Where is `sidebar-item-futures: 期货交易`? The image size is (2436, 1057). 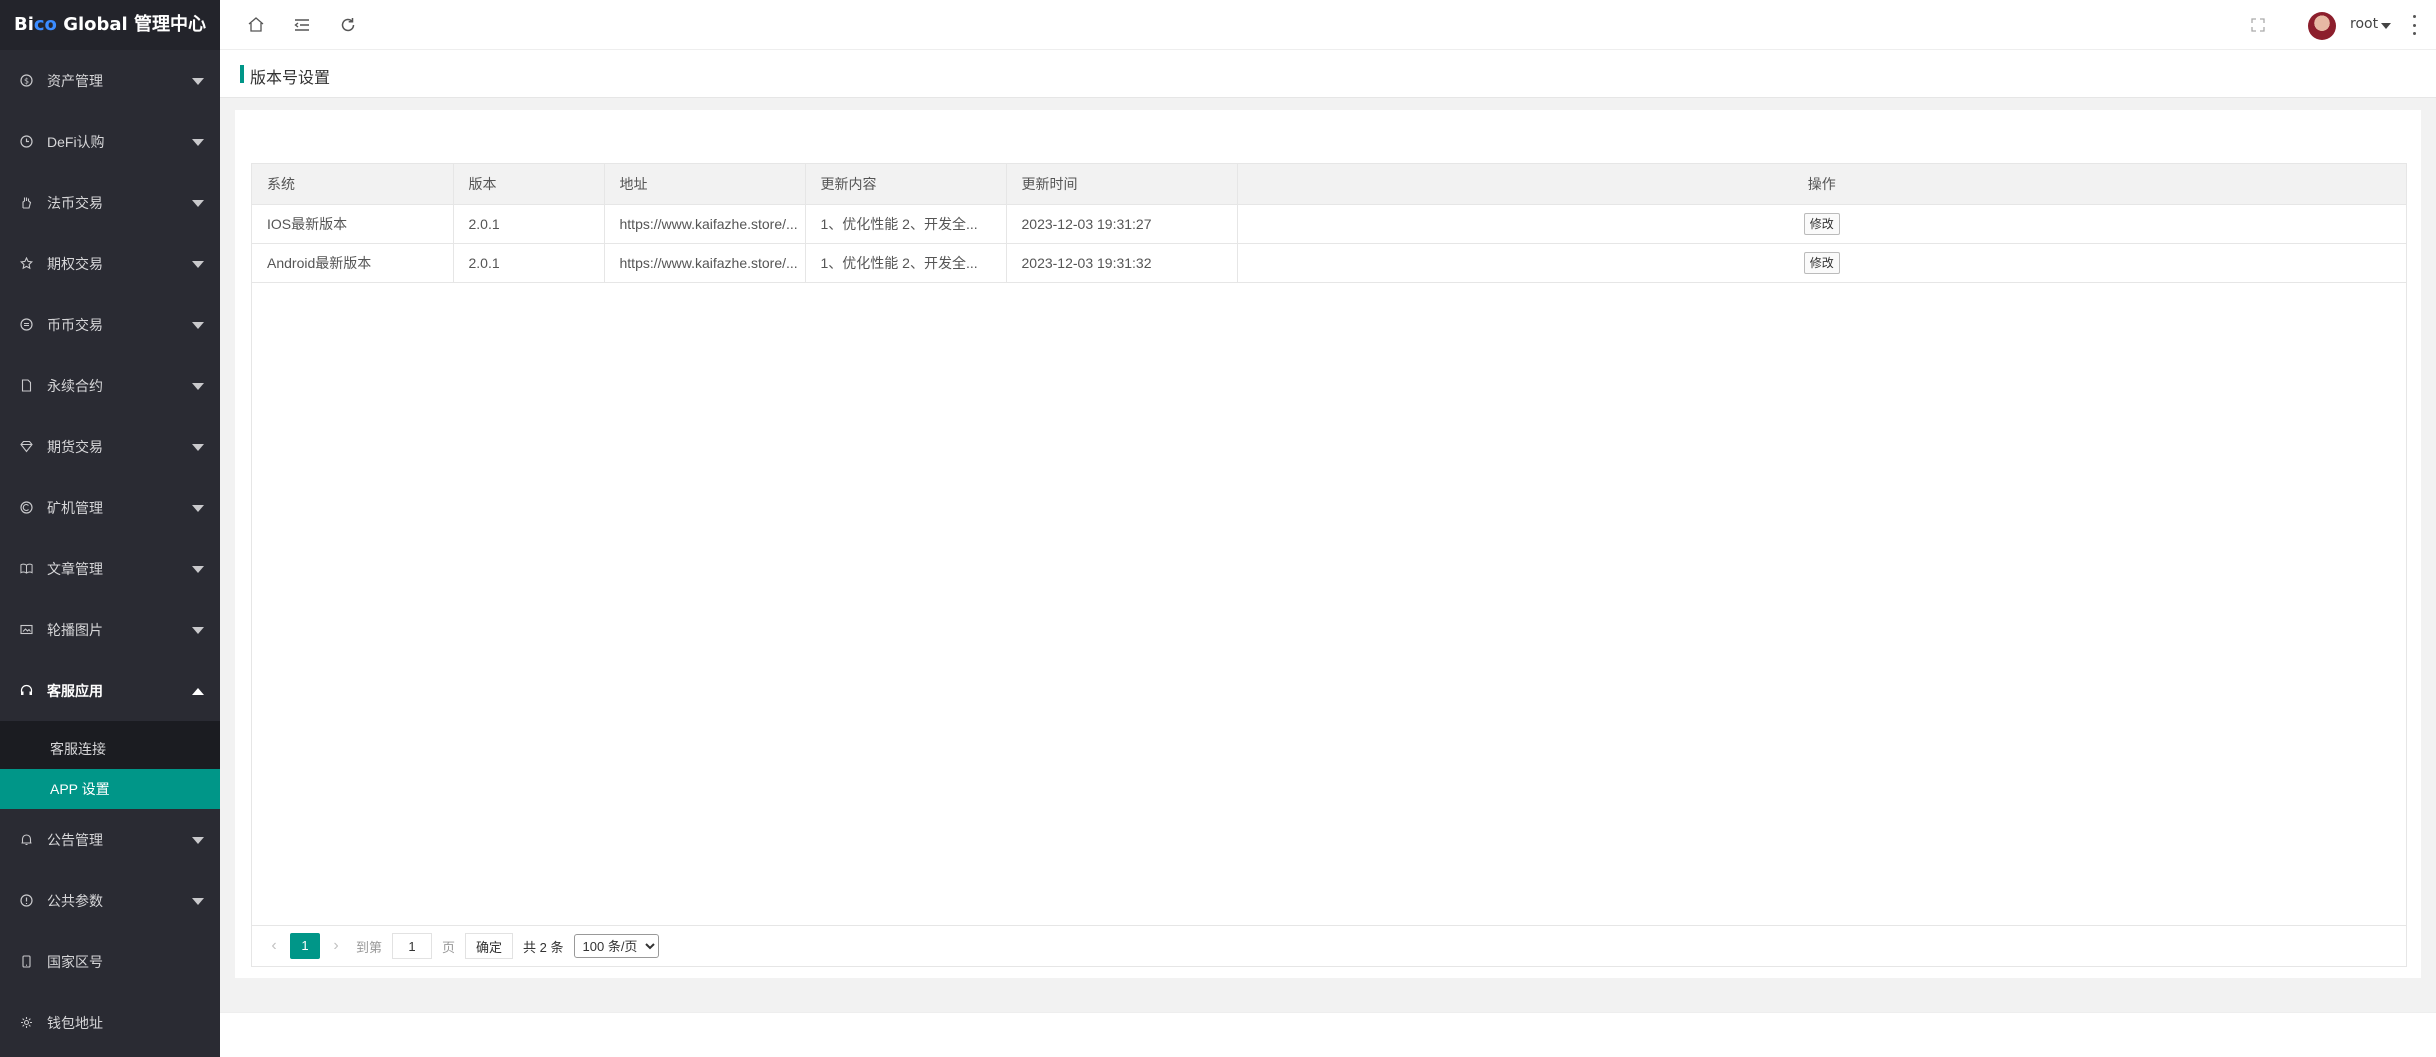 sidebar-item-futures: 期货交易 is located at coordinates (110, 446).